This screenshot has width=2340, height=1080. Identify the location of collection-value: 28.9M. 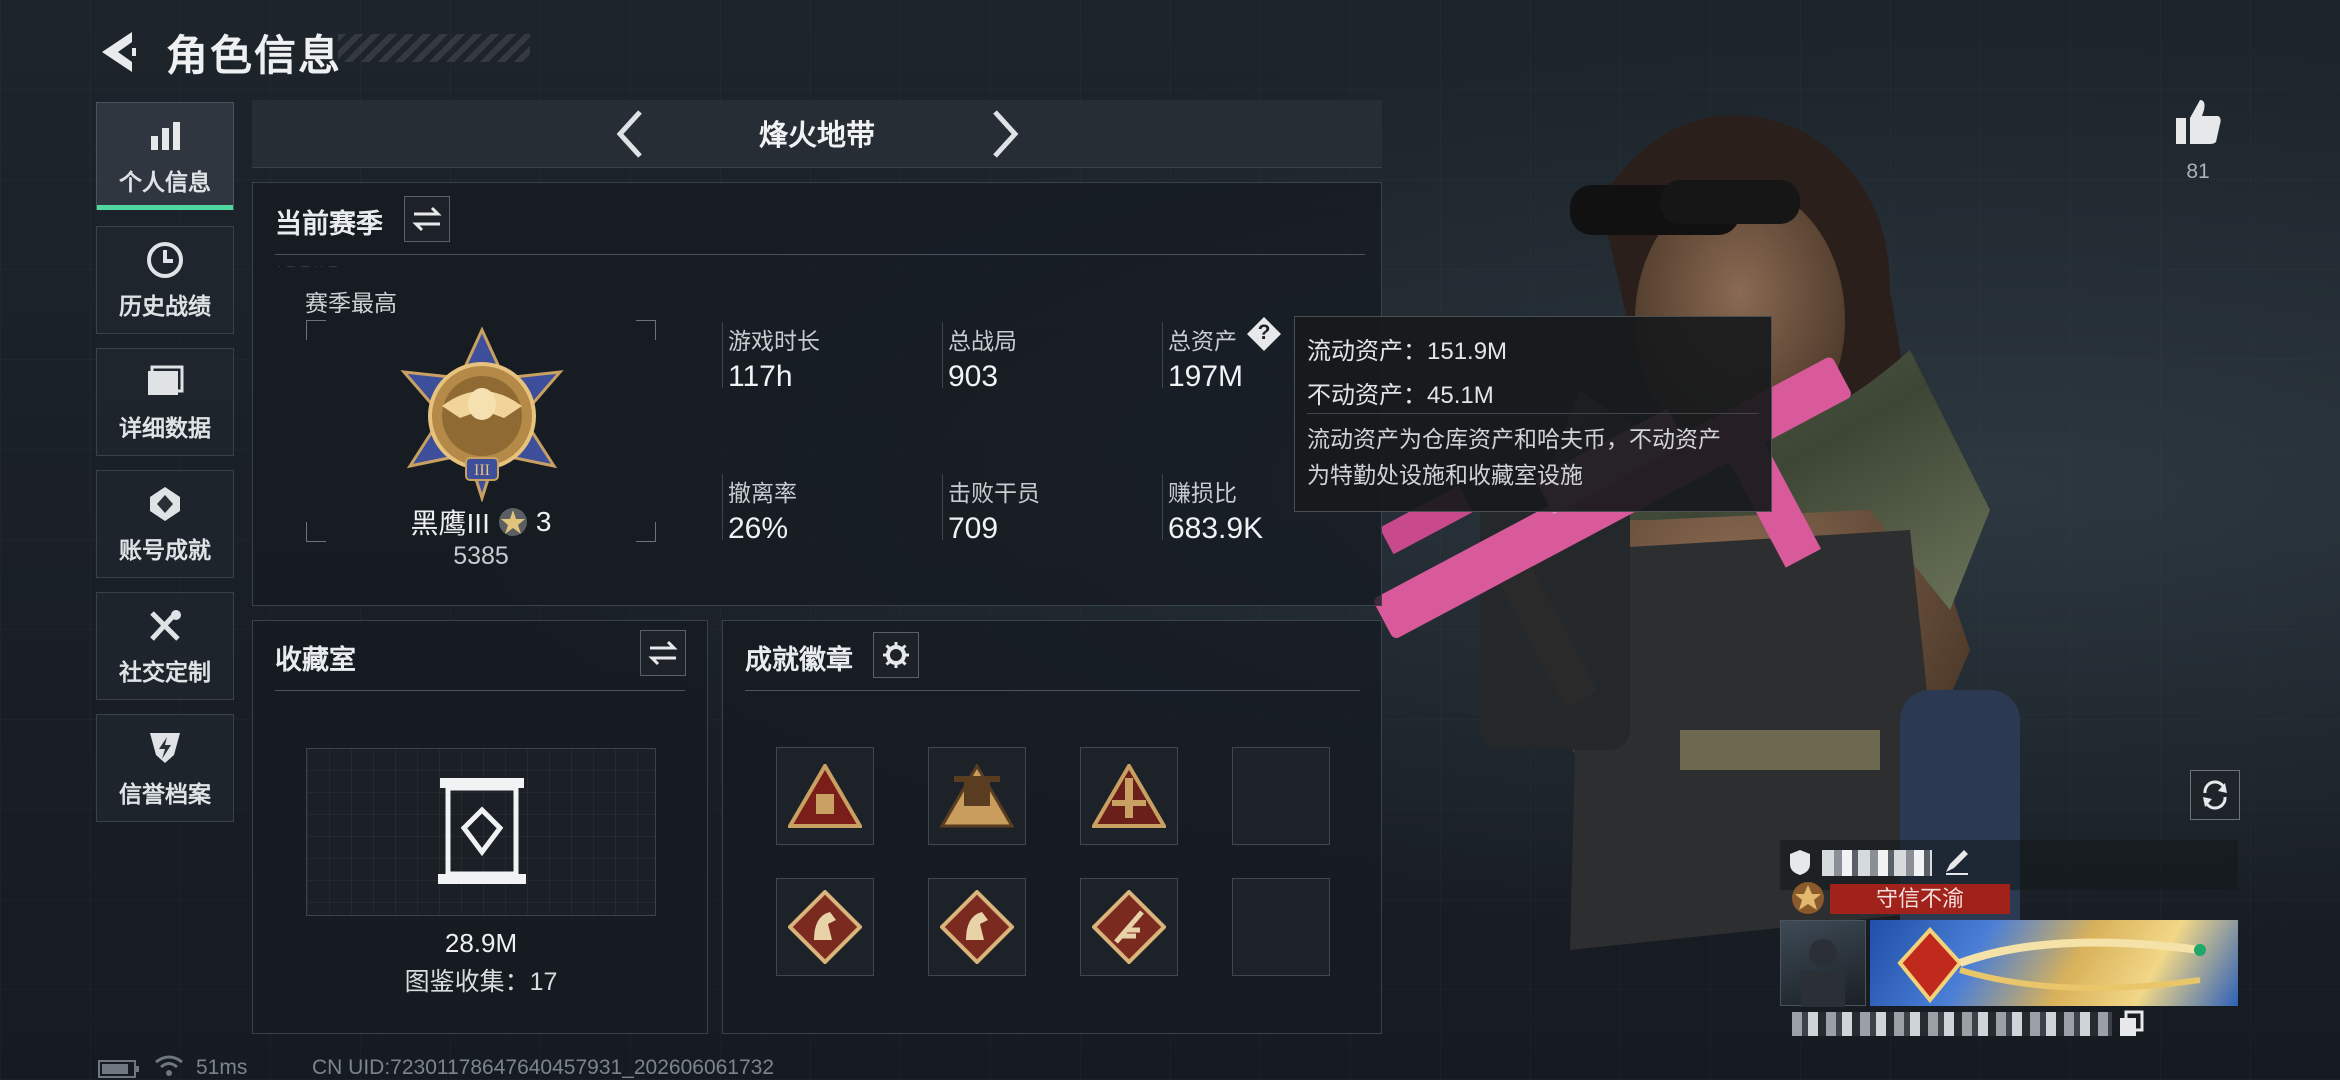
(481, 943).